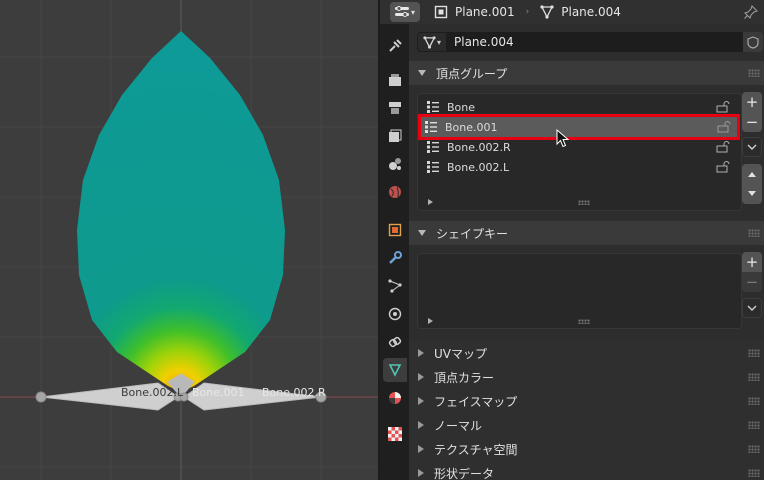  Describe the element at coordinates (395, 286) in the screenshot. I see `tab-particles` at that location.